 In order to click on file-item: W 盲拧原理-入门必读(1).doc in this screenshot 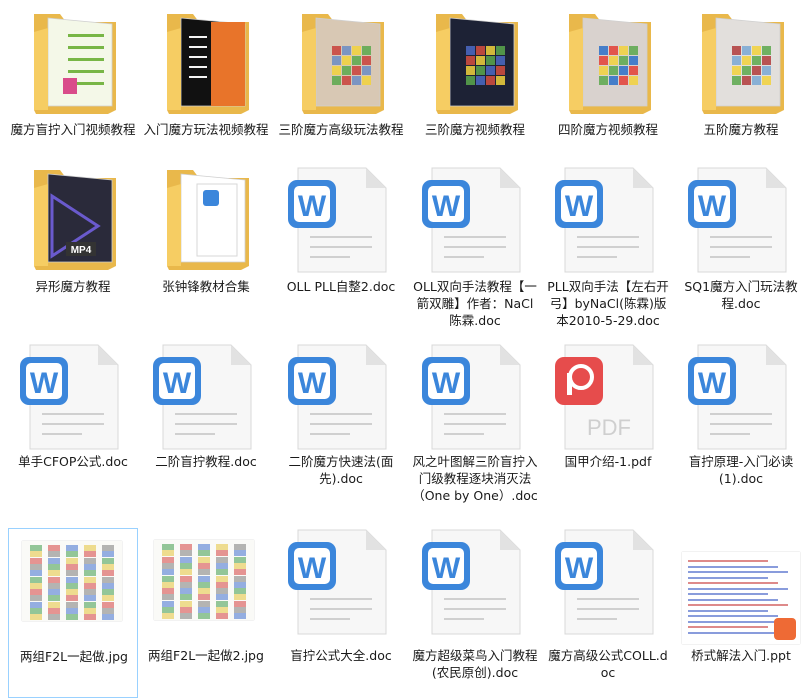, I will do `click(741, 428)`.